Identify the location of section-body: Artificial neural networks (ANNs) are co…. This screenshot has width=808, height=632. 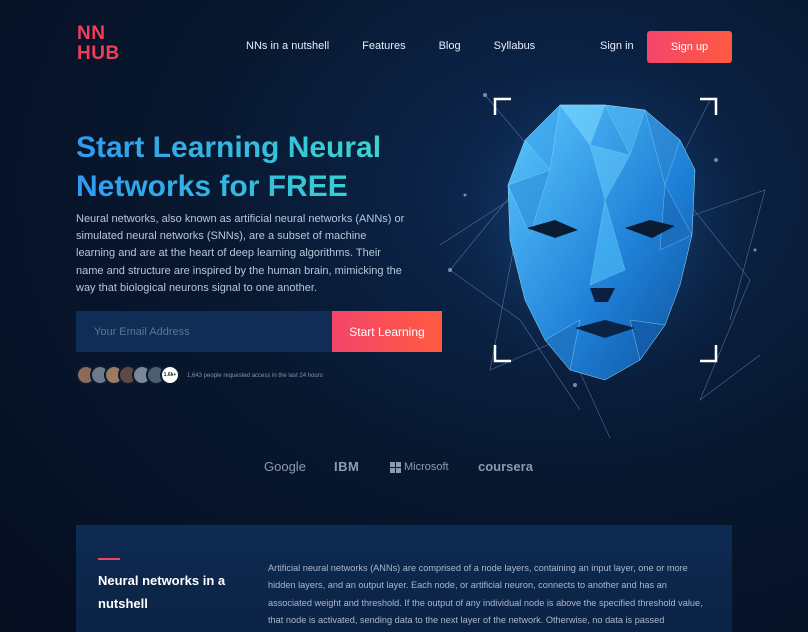
(485, 594).